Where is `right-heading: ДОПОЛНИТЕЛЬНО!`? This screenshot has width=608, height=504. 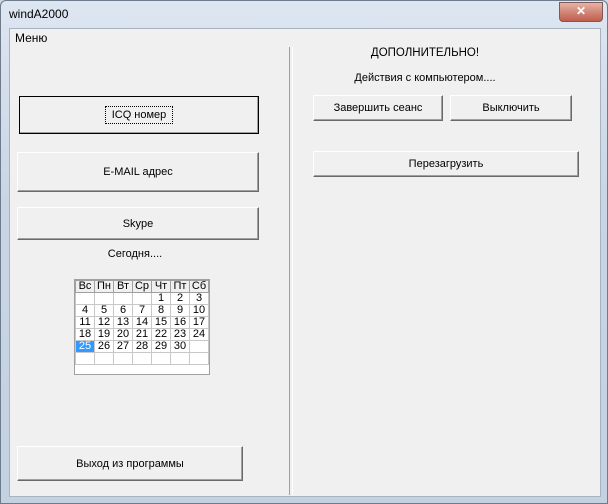 right-heading: ДОПОЛНИТЕЛЬНО! is located at coordinates (425, 53).